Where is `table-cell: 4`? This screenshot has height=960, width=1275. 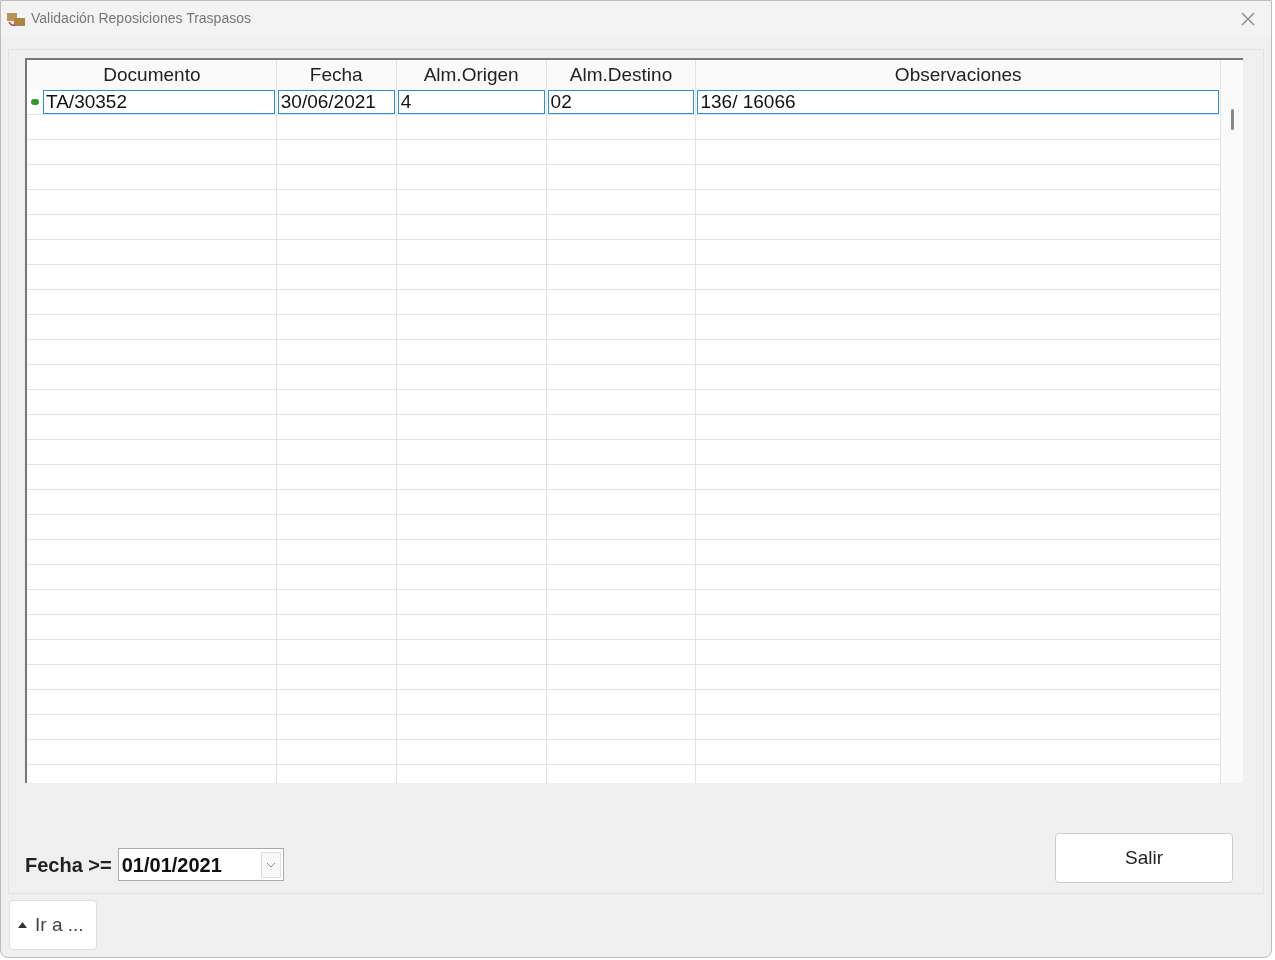
table-cell: 4 is located at coordinates (471, 102).